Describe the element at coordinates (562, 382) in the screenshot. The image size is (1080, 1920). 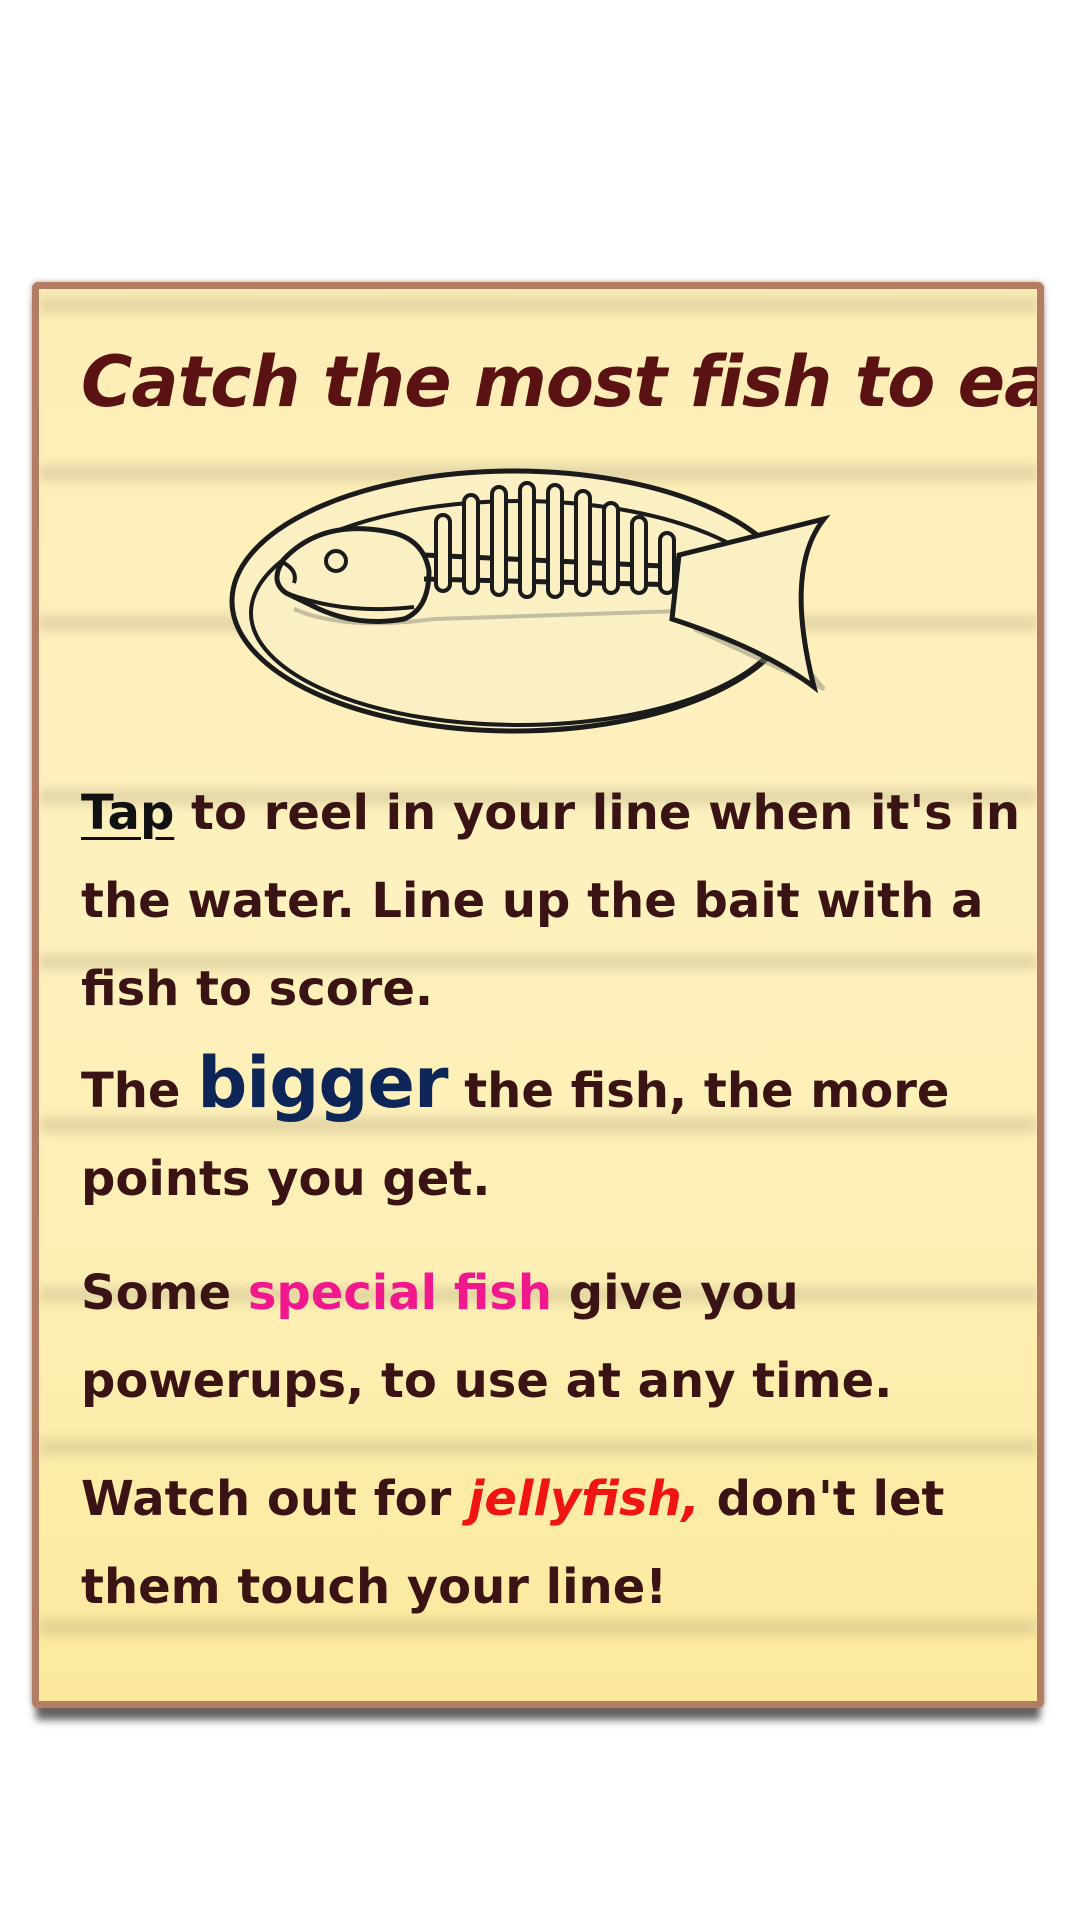
I see `page-title: Catch the most fish to eat!` at that location.